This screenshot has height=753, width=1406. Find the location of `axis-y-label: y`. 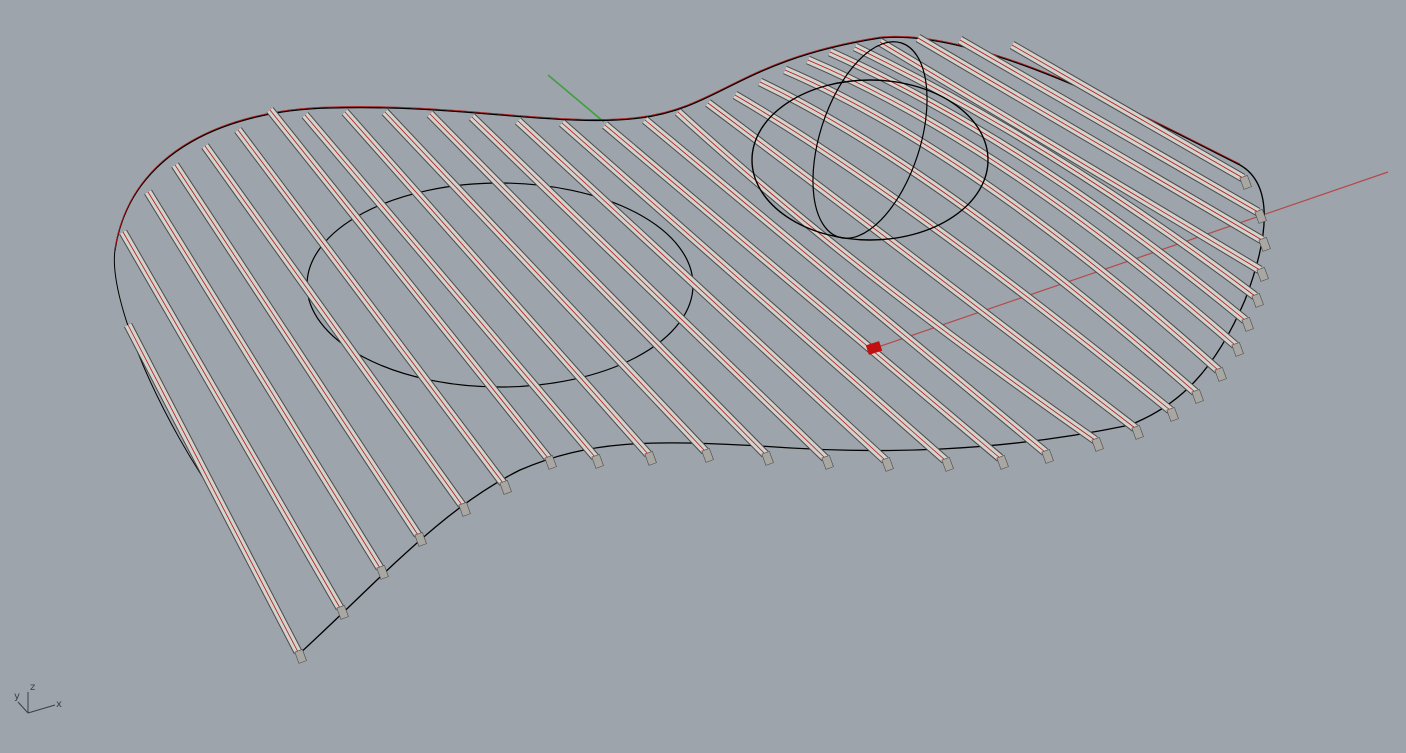

axis-y-label: y is located at coordinates (17, 696).